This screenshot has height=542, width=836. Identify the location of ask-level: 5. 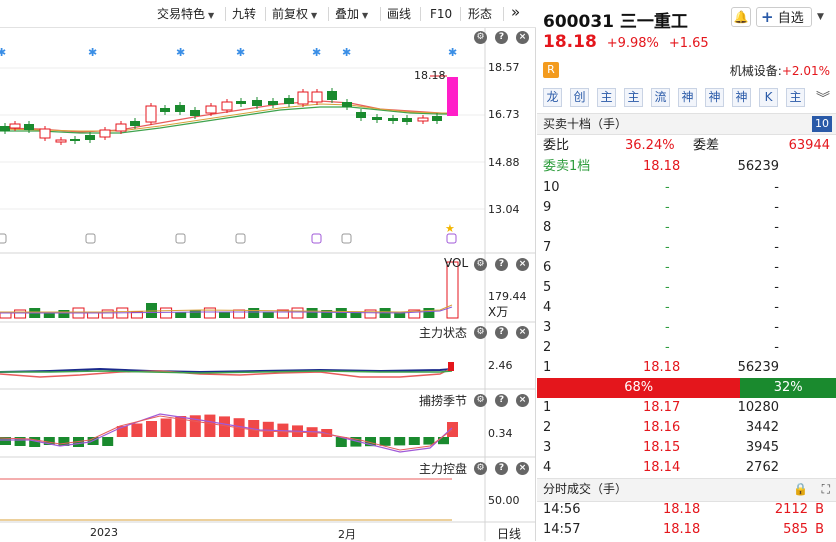
(547, 287).